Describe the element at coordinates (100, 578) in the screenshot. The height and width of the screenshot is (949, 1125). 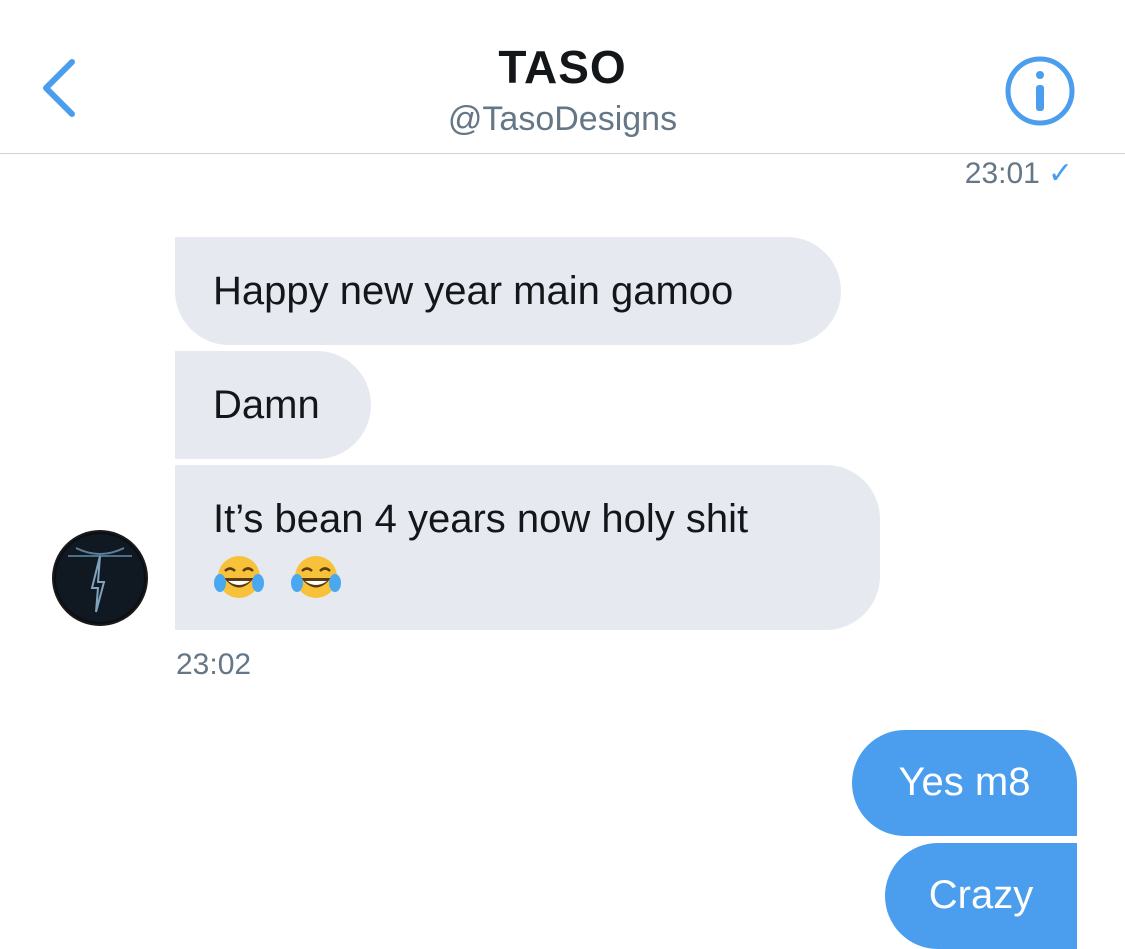
I see `avatar` at that location.